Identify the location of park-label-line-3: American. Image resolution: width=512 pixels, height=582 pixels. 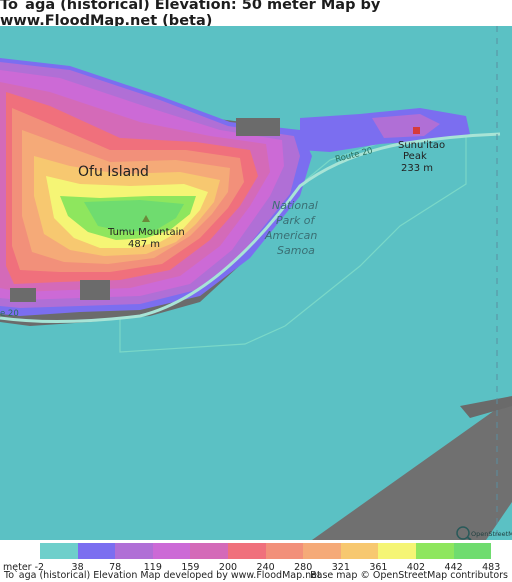
(290, 235).